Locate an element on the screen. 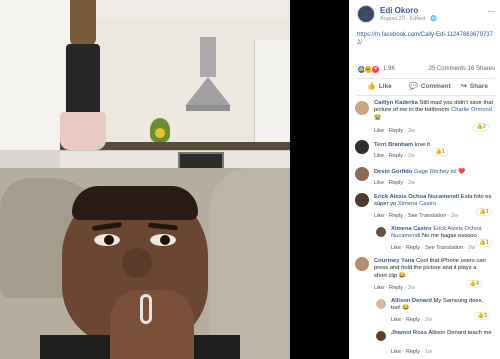 This screenshot has height=359, width=500. commenter-name: Jhamol Ross is located at coordinates (409, 333).